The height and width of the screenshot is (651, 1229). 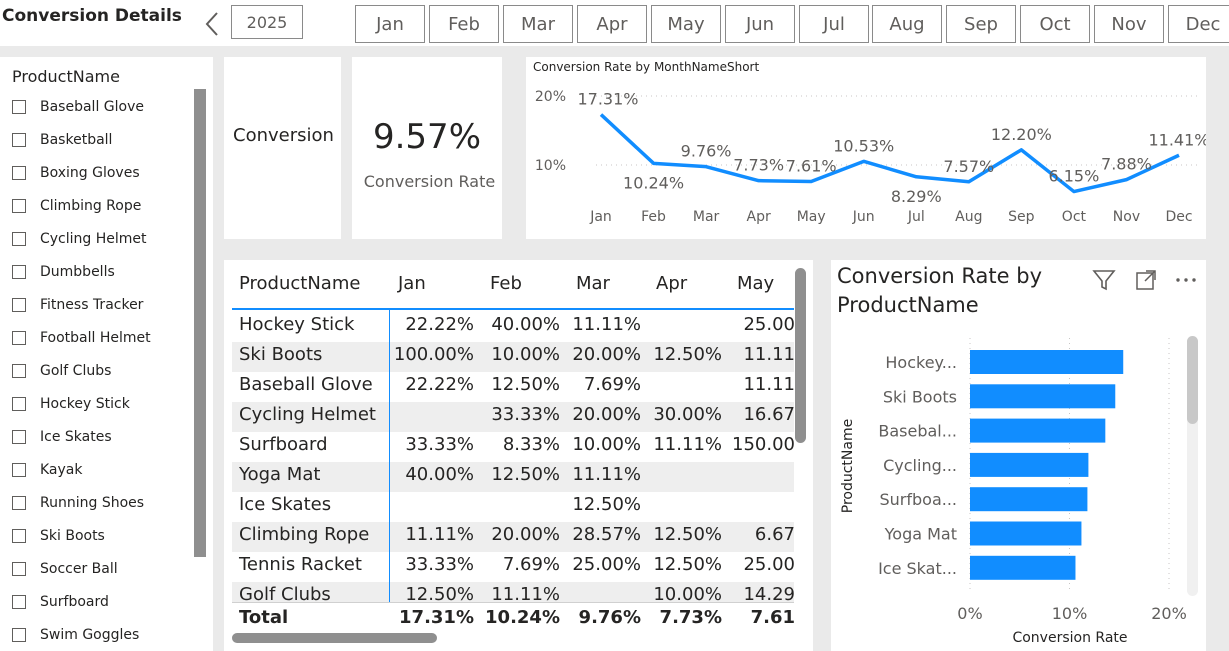 What do you see at coordinates (300, 564) in the screenshot?
I see `row-label: Tennis Racket` at bounding box center [300, 564].